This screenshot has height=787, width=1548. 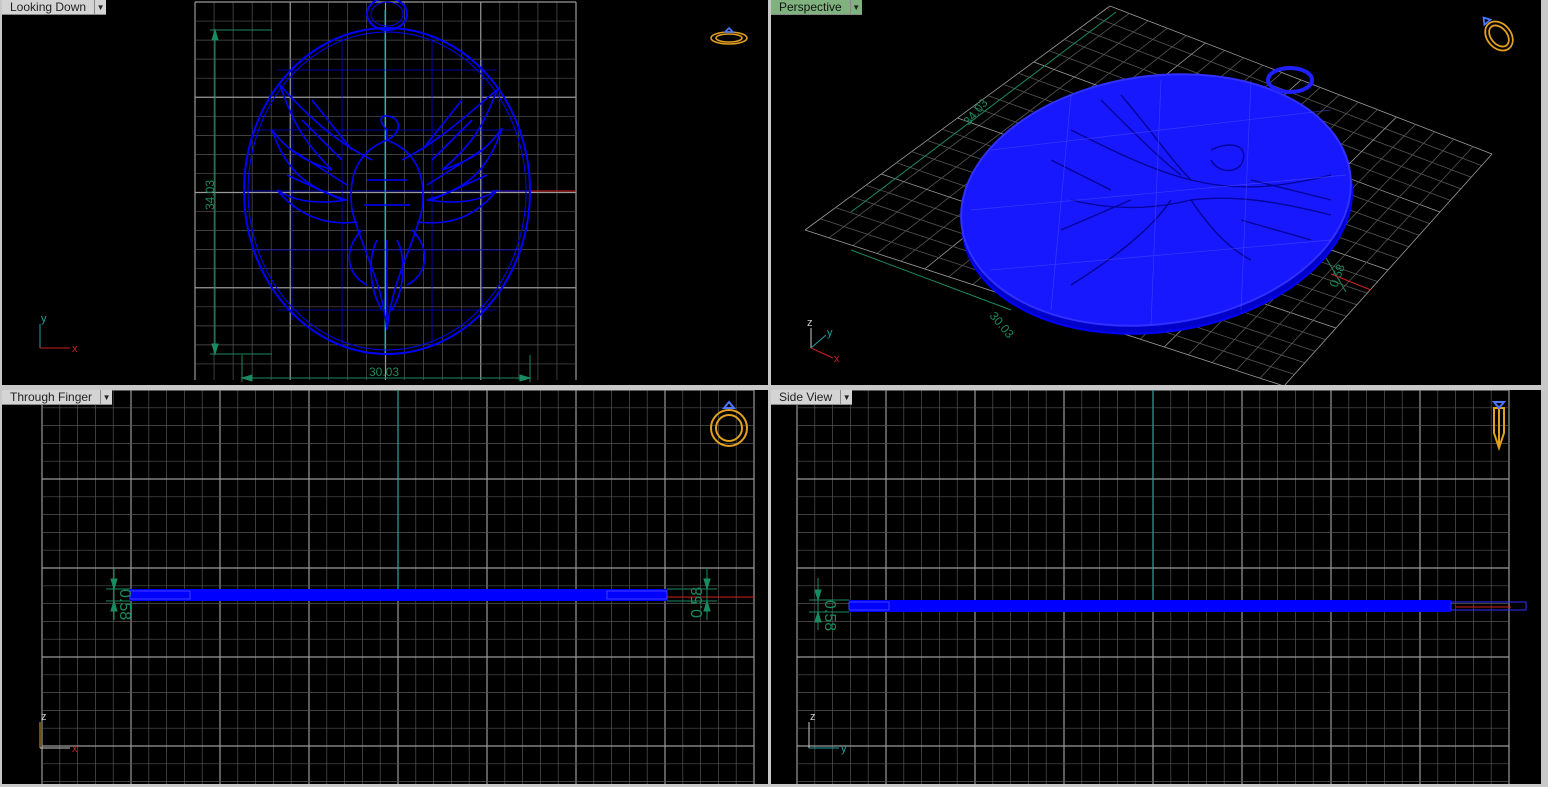 What do you see at coordinates (823, 341) in the screenshot?
I see `axis-indicator: z y x` at bounding box center [823, 341].